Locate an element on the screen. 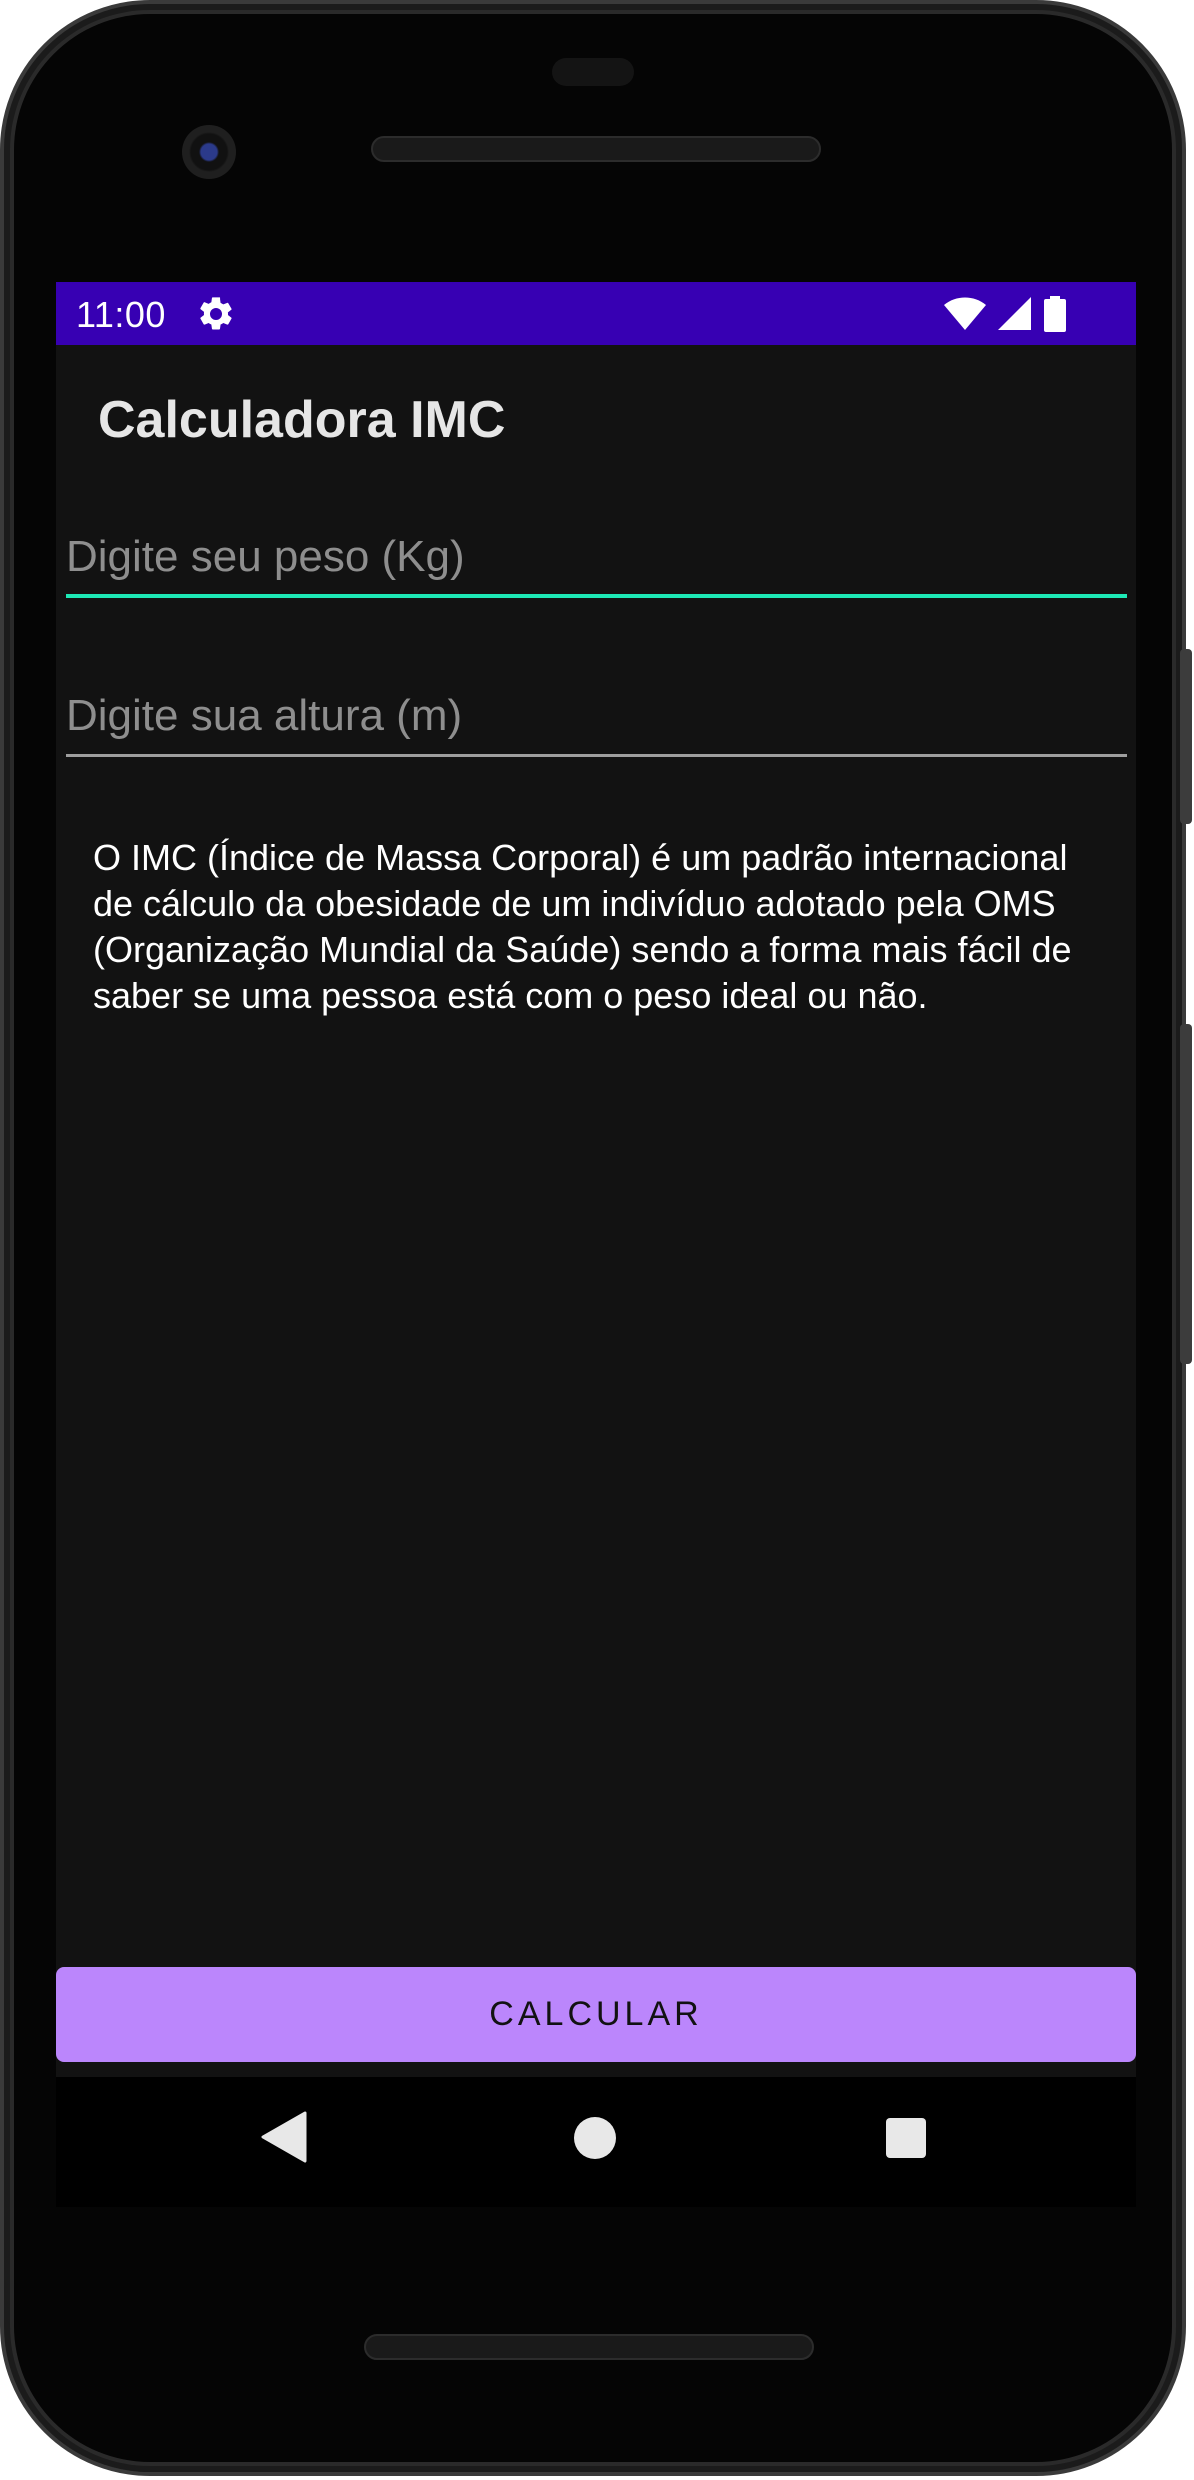 Image resolution: width=1194 pixels, height=2480 pixels. volume-button is located at coordinates (1186, 1194).